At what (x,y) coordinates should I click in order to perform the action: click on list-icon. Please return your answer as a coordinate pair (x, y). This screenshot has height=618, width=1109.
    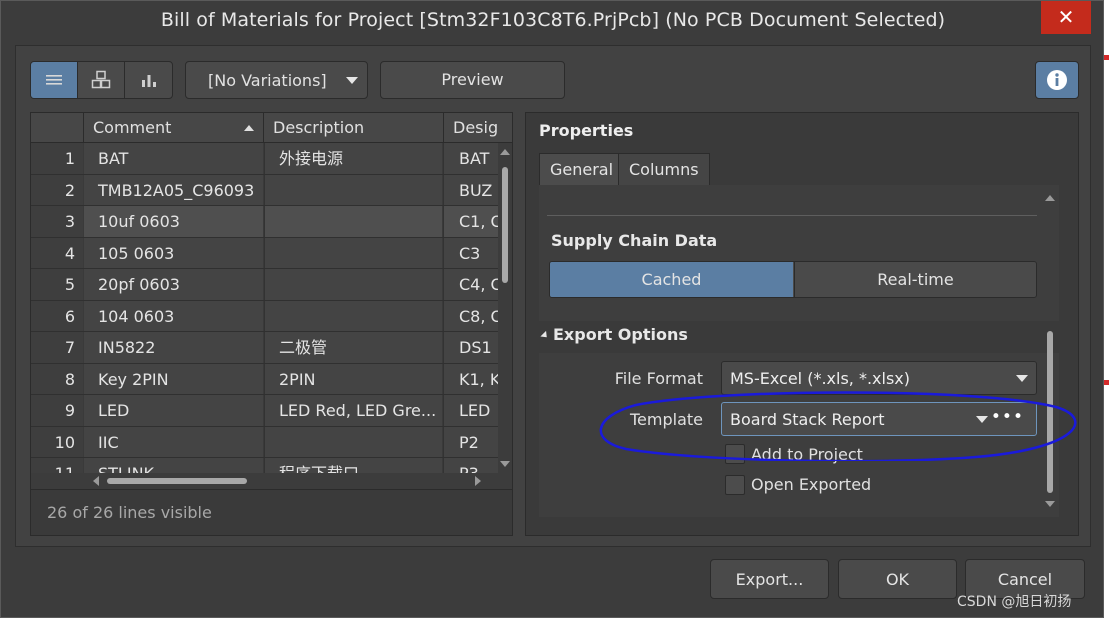
    Looking at the image, I should click on (54, 80).